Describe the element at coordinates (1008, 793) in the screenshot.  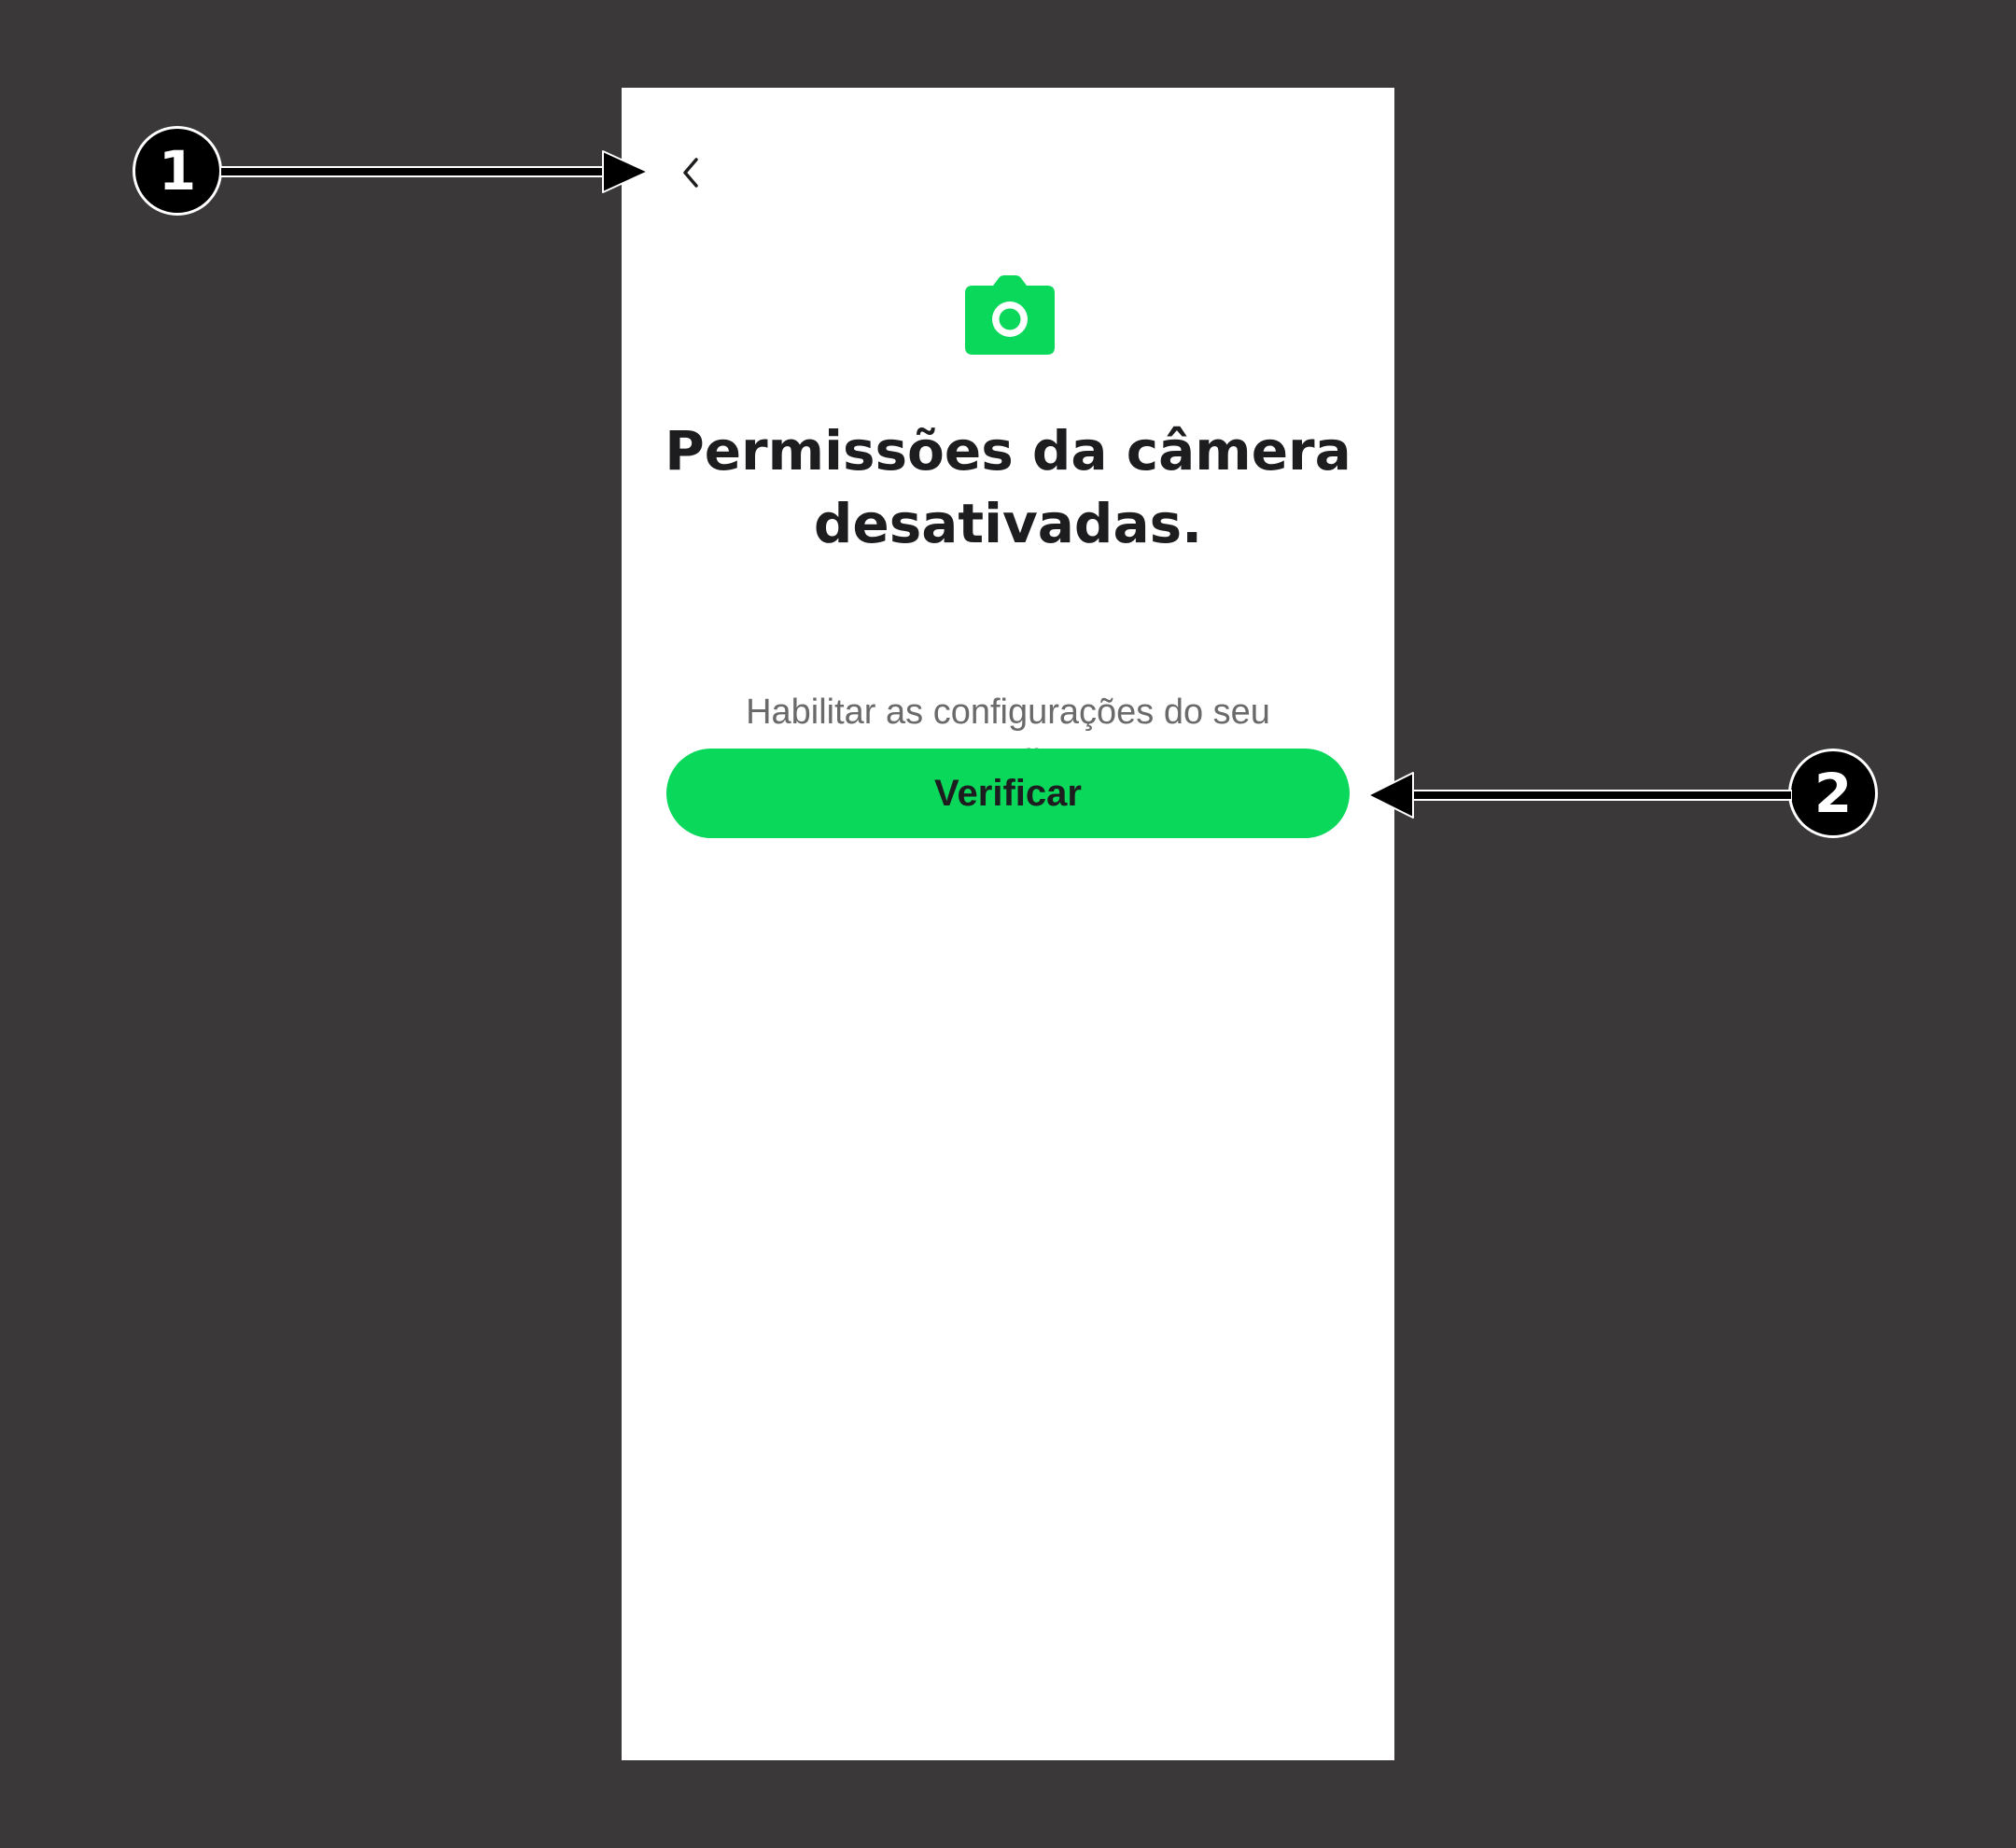
I see `verify-button: Verificar` at that location.